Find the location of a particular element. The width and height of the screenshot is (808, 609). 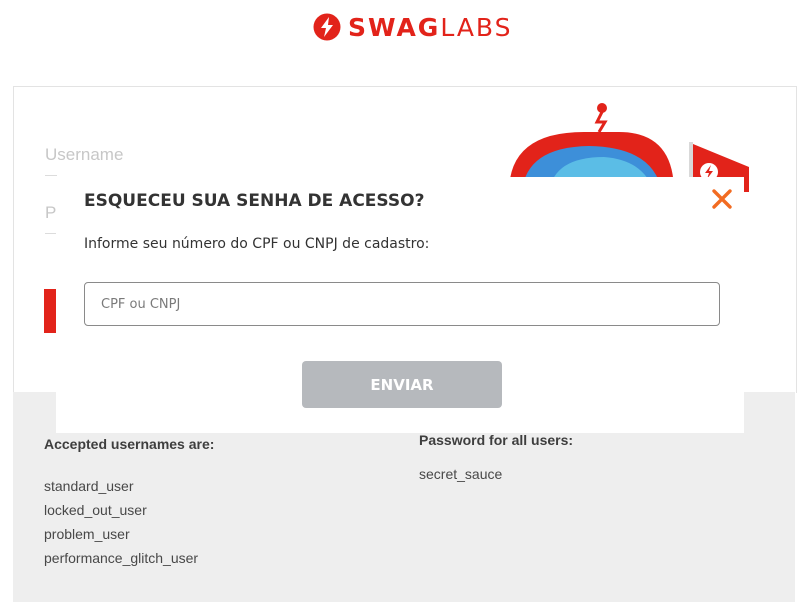

username-item: performance_glitch_user is located at coordinates (121, 558).